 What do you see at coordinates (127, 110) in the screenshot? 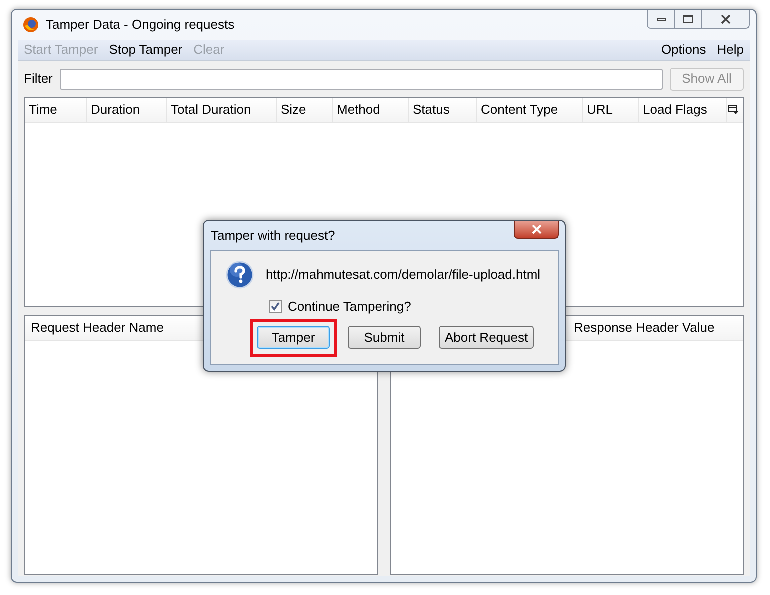
I see `column-header: Duration` at bounding box center [127, 110].